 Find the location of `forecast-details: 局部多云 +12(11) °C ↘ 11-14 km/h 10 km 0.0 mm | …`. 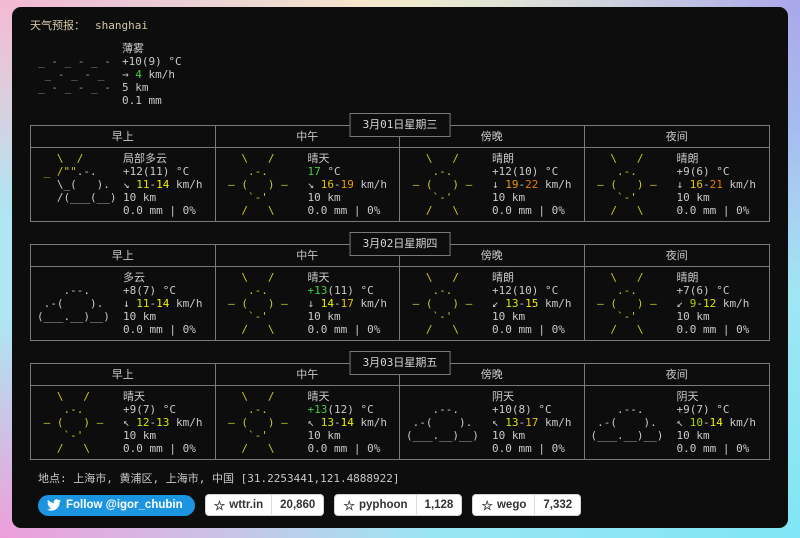

forecast-details: 局部多云 +12(11) °C ↘ 11-14 km/h 10 km 0.0 mm | … is located at coordinates (163, 184).